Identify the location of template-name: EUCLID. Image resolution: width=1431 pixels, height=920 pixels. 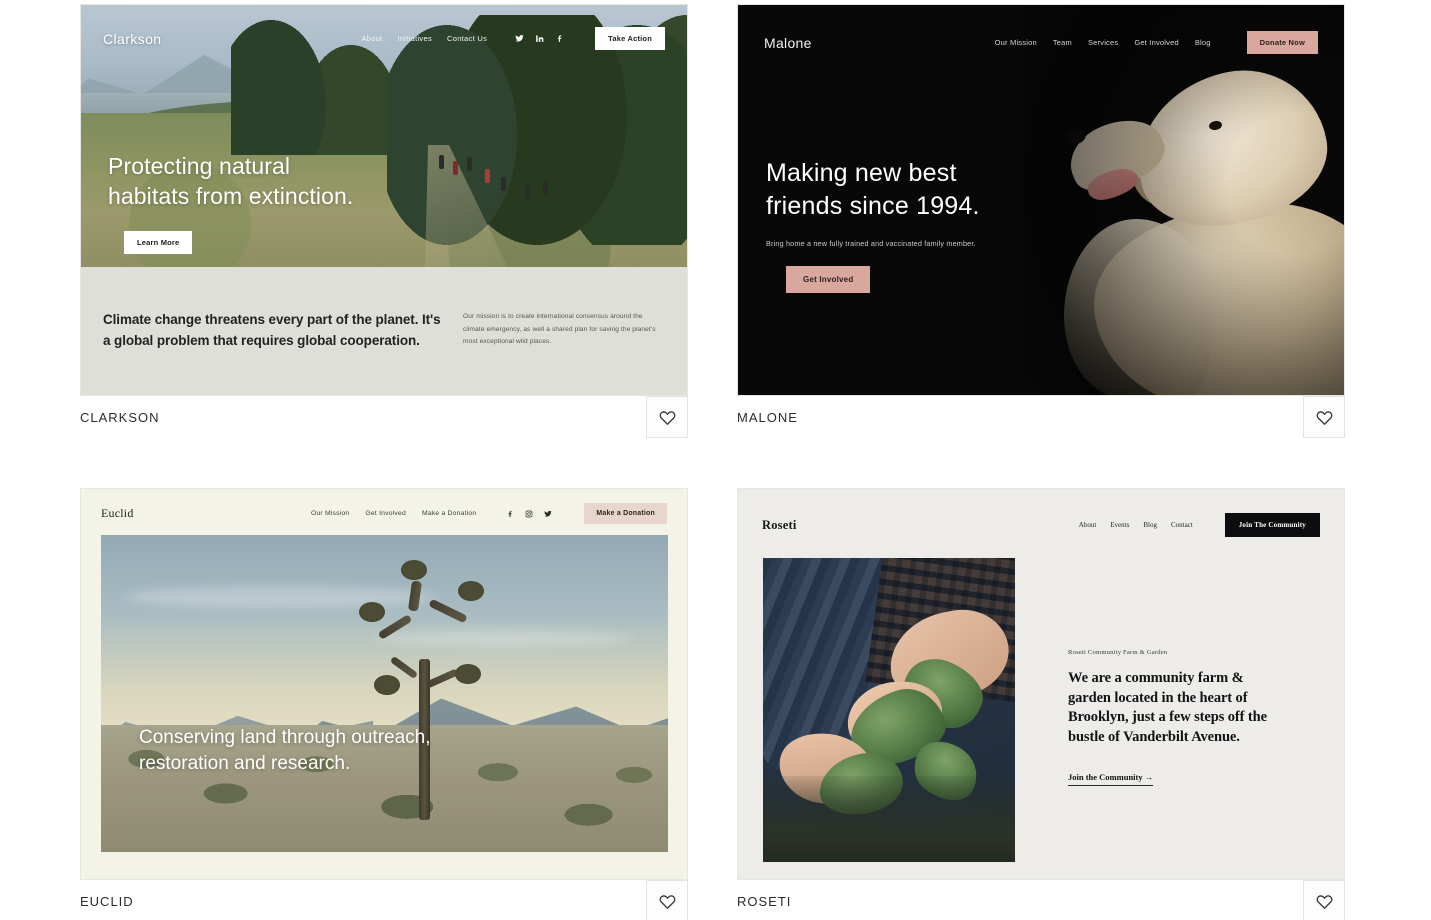
(107, 901).